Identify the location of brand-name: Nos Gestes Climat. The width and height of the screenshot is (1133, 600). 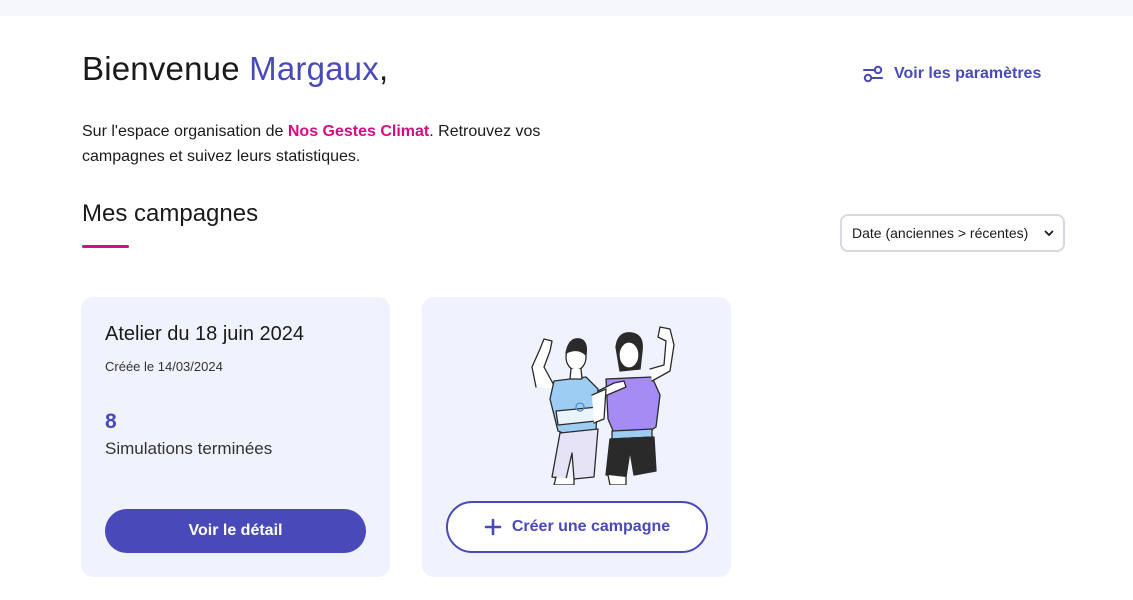
(358, 131).